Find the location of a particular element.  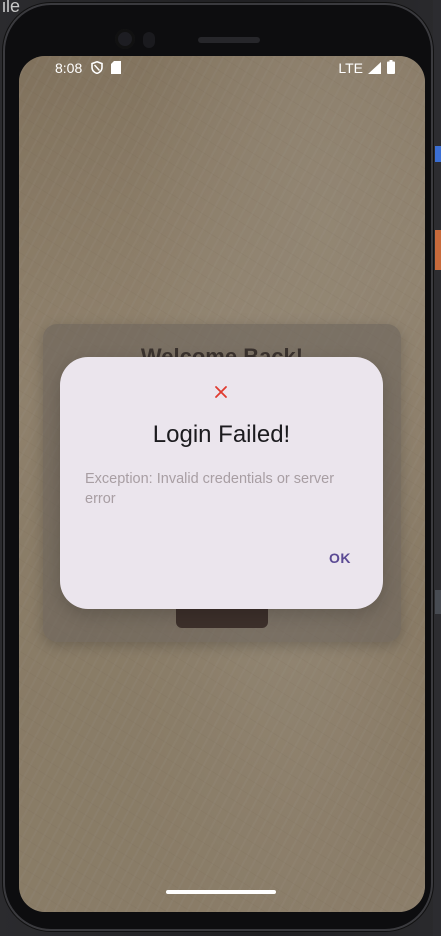

network-type: LTE is located at coordinates (350, 68).